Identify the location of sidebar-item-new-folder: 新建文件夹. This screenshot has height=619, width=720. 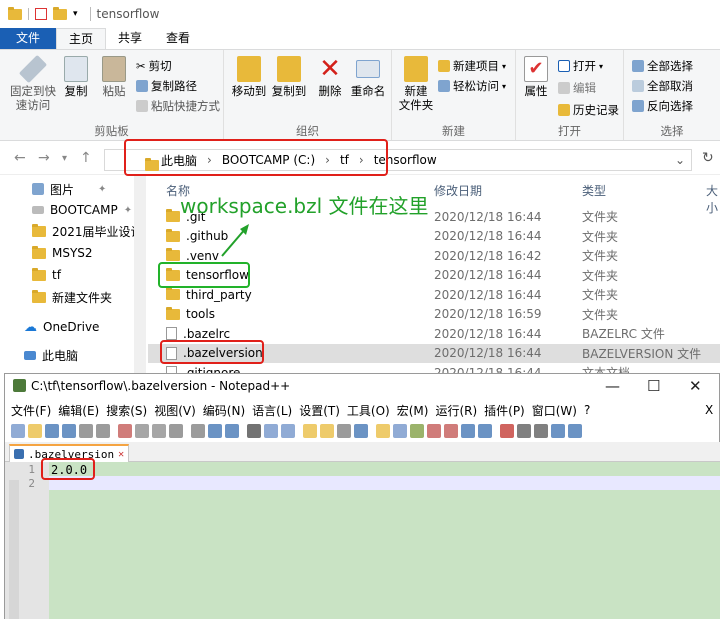
(72, 297).